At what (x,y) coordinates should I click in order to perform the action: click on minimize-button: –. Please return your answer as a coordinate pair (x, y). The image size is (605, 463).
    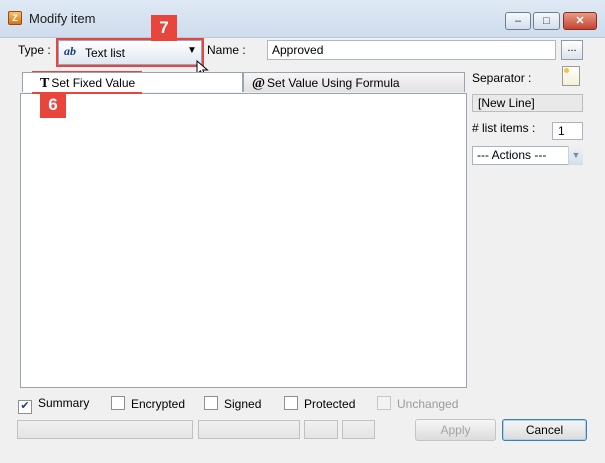
    Looking at the image, I should click on (518, 21).